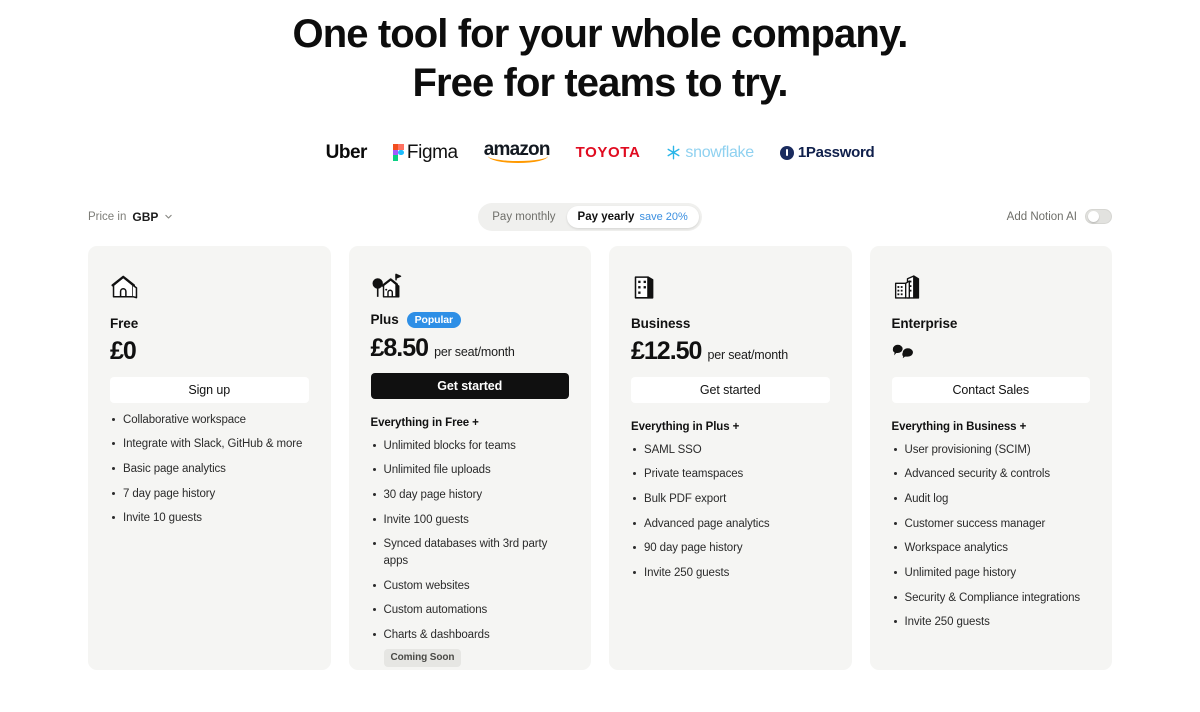 The width and height of the screenshot is (1200, 712). What do you see at coordinates (130, 217) in the screenshot?
I see `currency-selector: Price in GBP` at bounding box center [130, 217].